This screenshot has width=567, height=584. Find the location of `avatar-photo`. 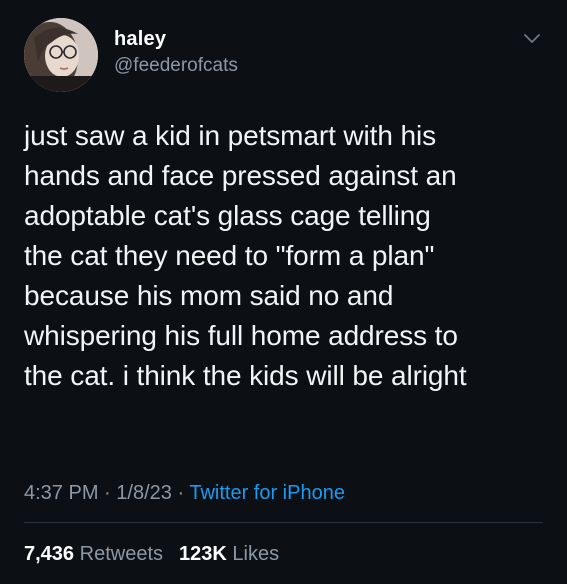

avatar-photo is located at coordinates (61, 55).